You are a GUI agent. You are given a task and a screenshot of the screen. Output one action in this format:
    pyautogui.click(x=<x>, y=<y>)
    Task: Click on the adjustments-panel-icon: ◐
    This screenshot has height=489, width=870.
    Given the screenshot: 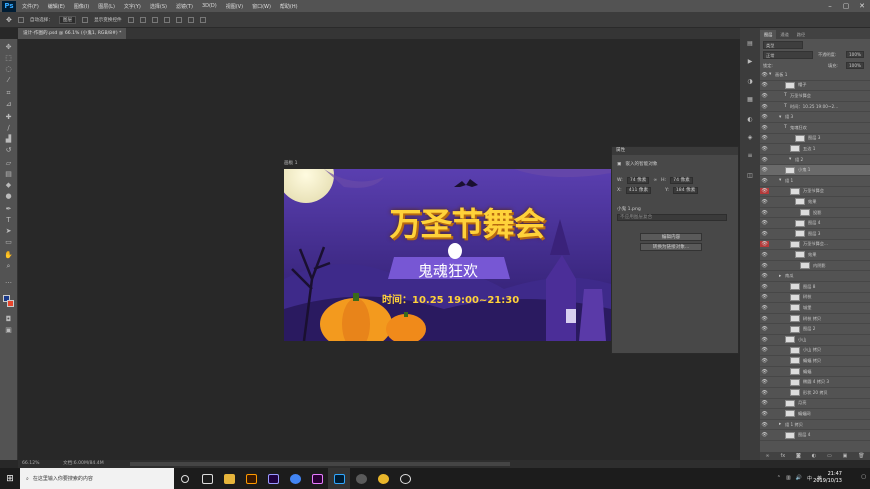 What is the action you would take?
    pyautogui.click(x=750, y=120)
    